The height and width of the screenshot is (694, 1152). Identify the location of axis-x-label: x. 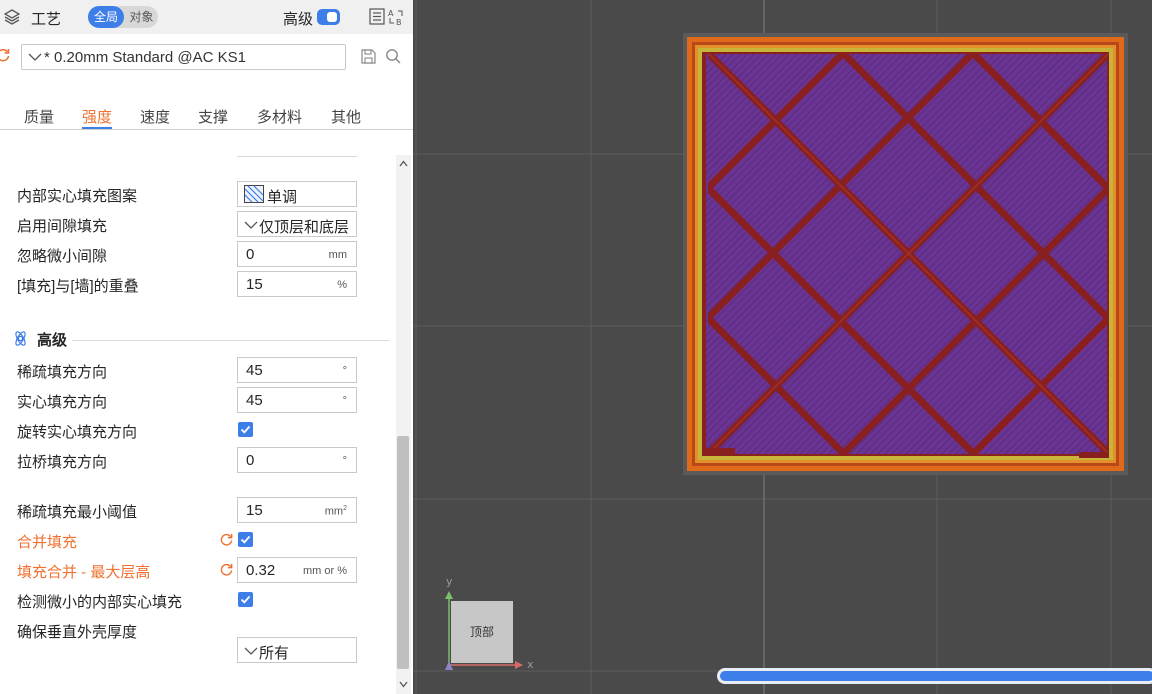
(530, 664).